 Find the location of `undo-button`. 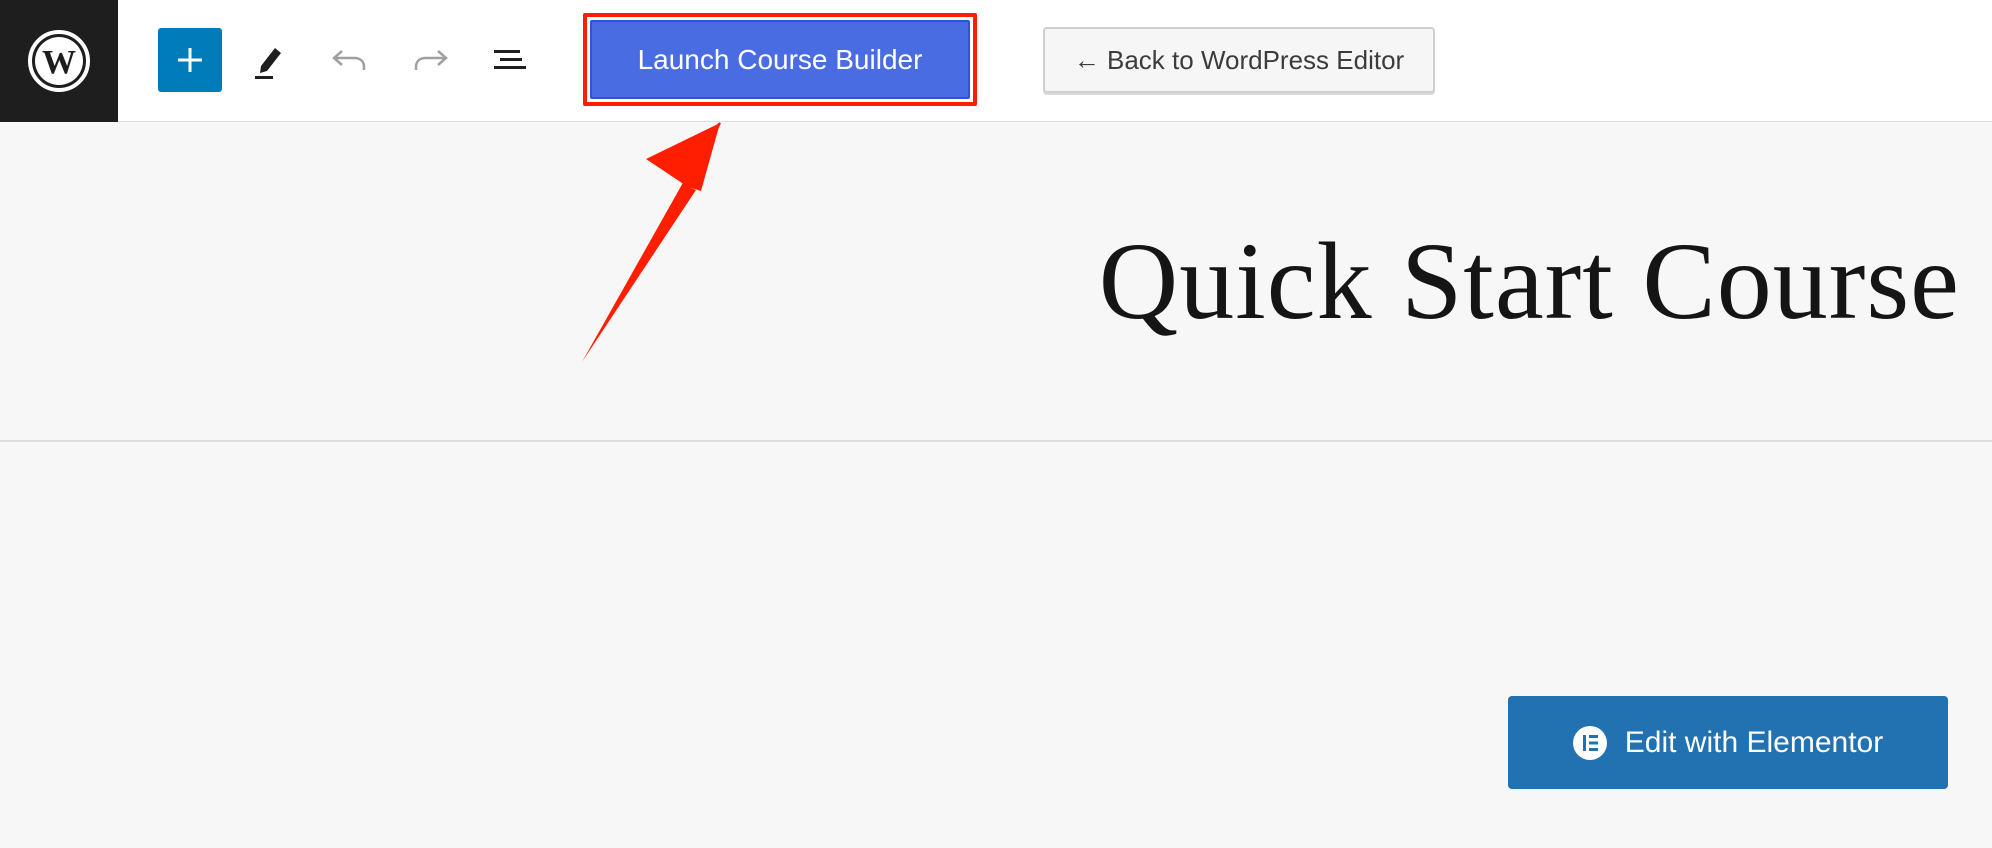

undo-button is located at coordinates (350, 60).